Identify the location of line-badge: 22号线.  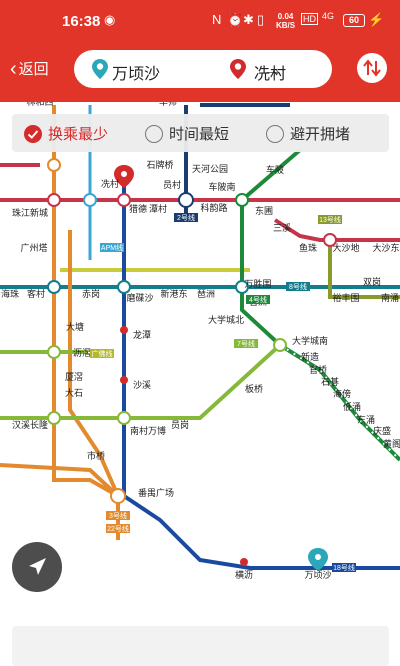
(118, 528).